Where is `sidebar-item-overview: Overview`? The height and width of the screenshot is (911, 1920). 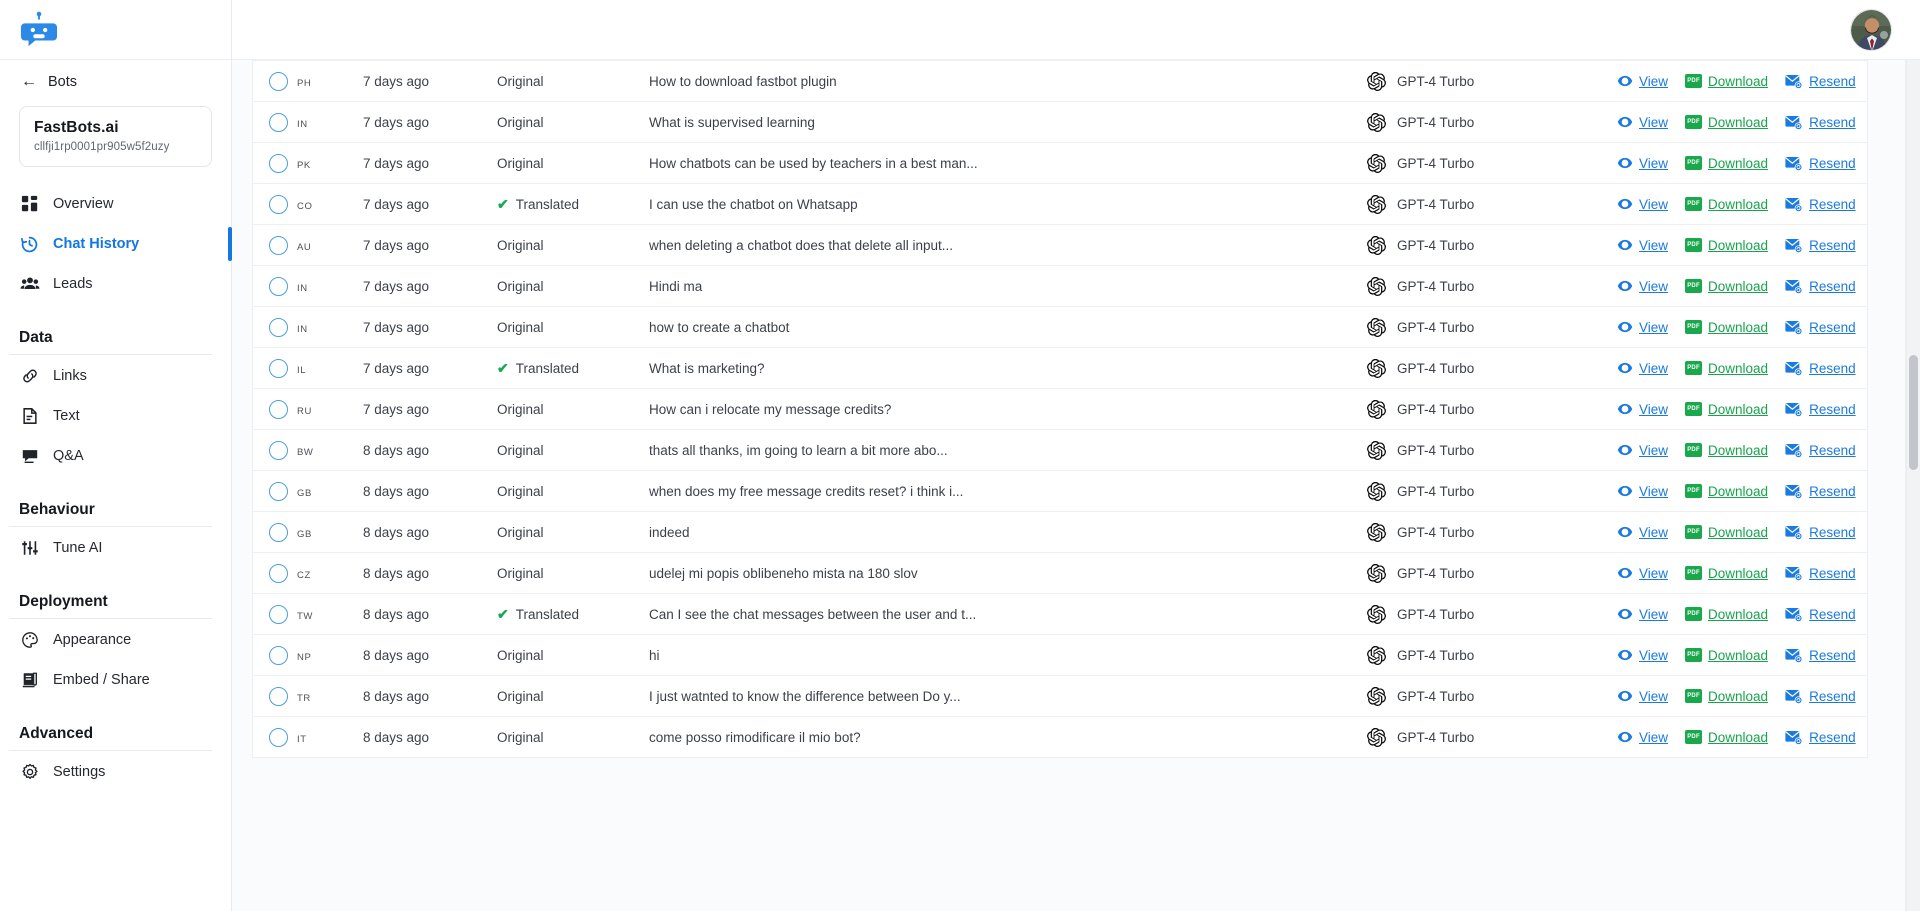 sidebar-item-overview: Overview is located at coordinates (115, 204).